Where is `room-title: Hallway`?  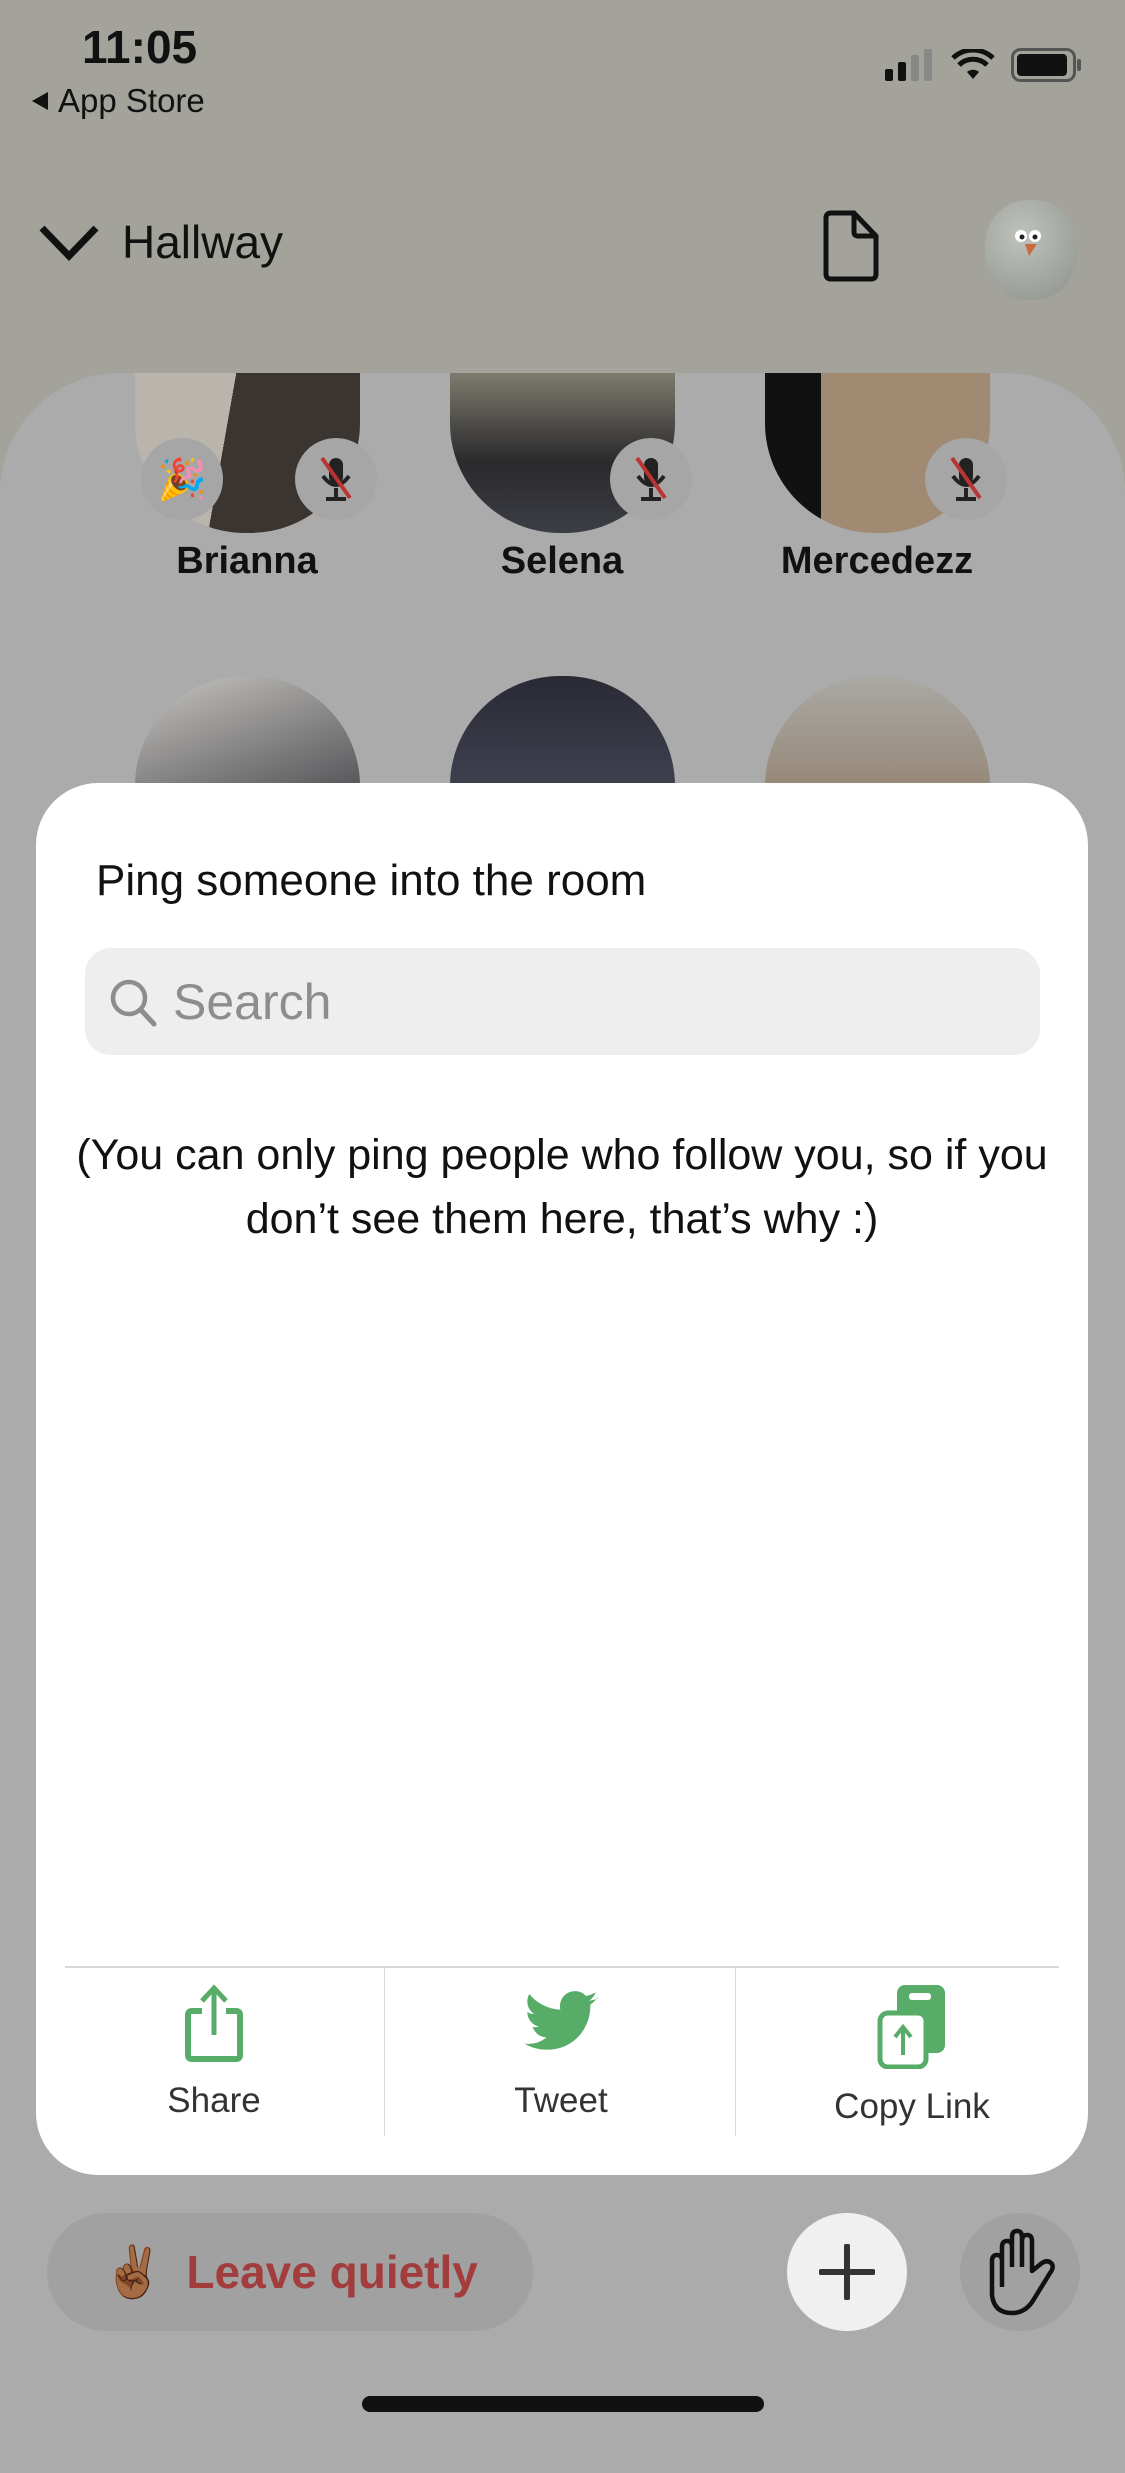 room-title: Hallway is located at coordinates (203, 242).